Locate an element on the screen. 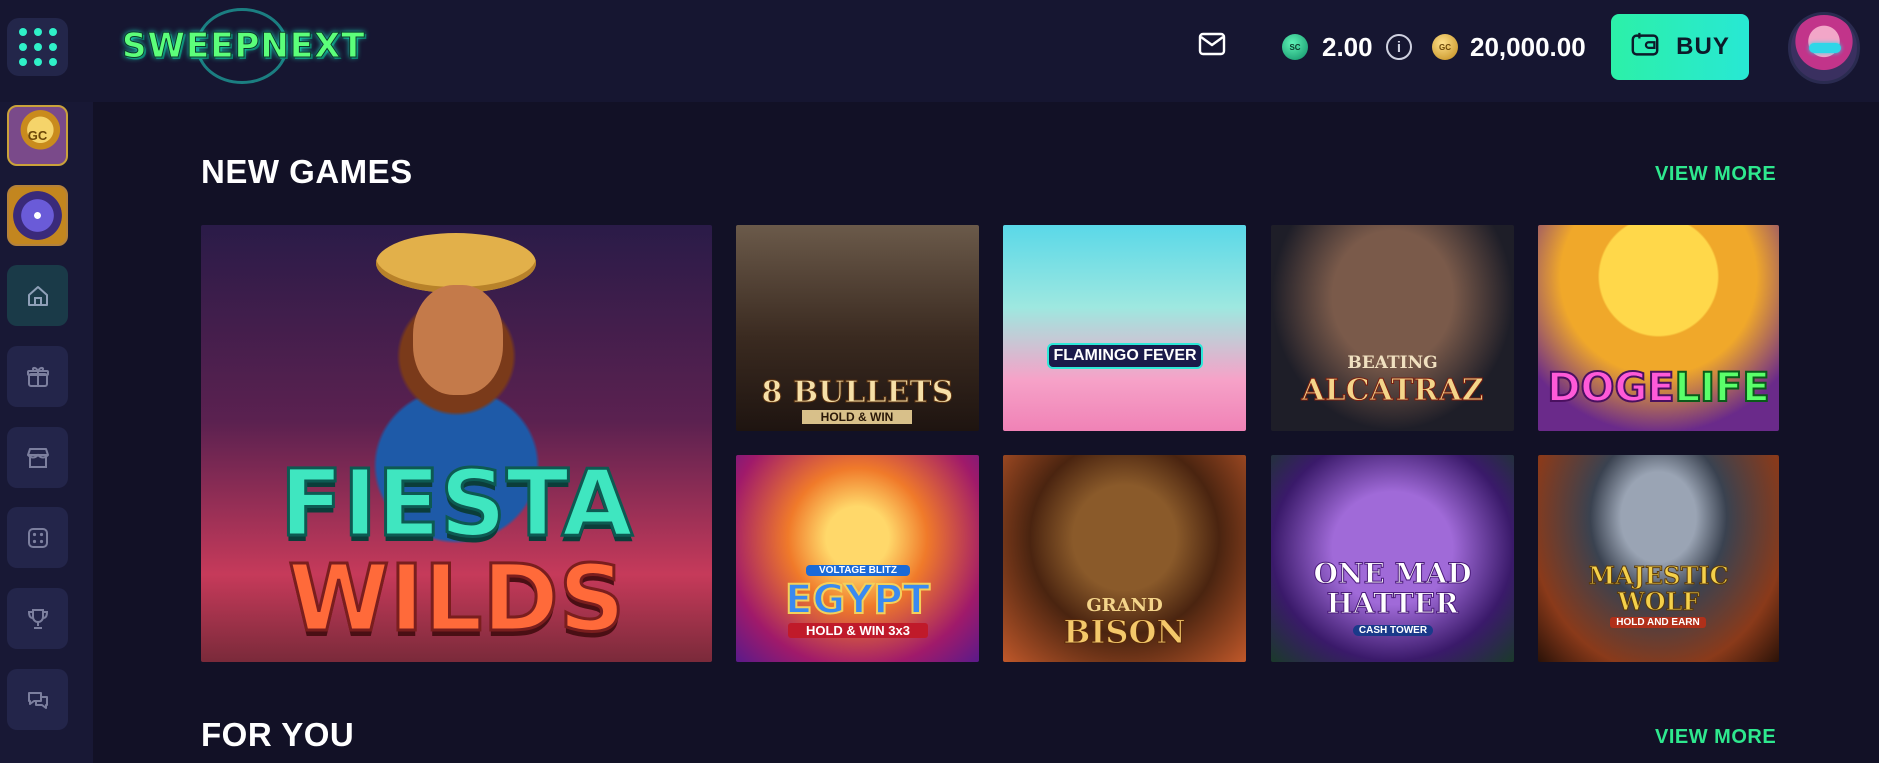  site-logo: SWEEPNEXT is located at coordinates (241, 46).